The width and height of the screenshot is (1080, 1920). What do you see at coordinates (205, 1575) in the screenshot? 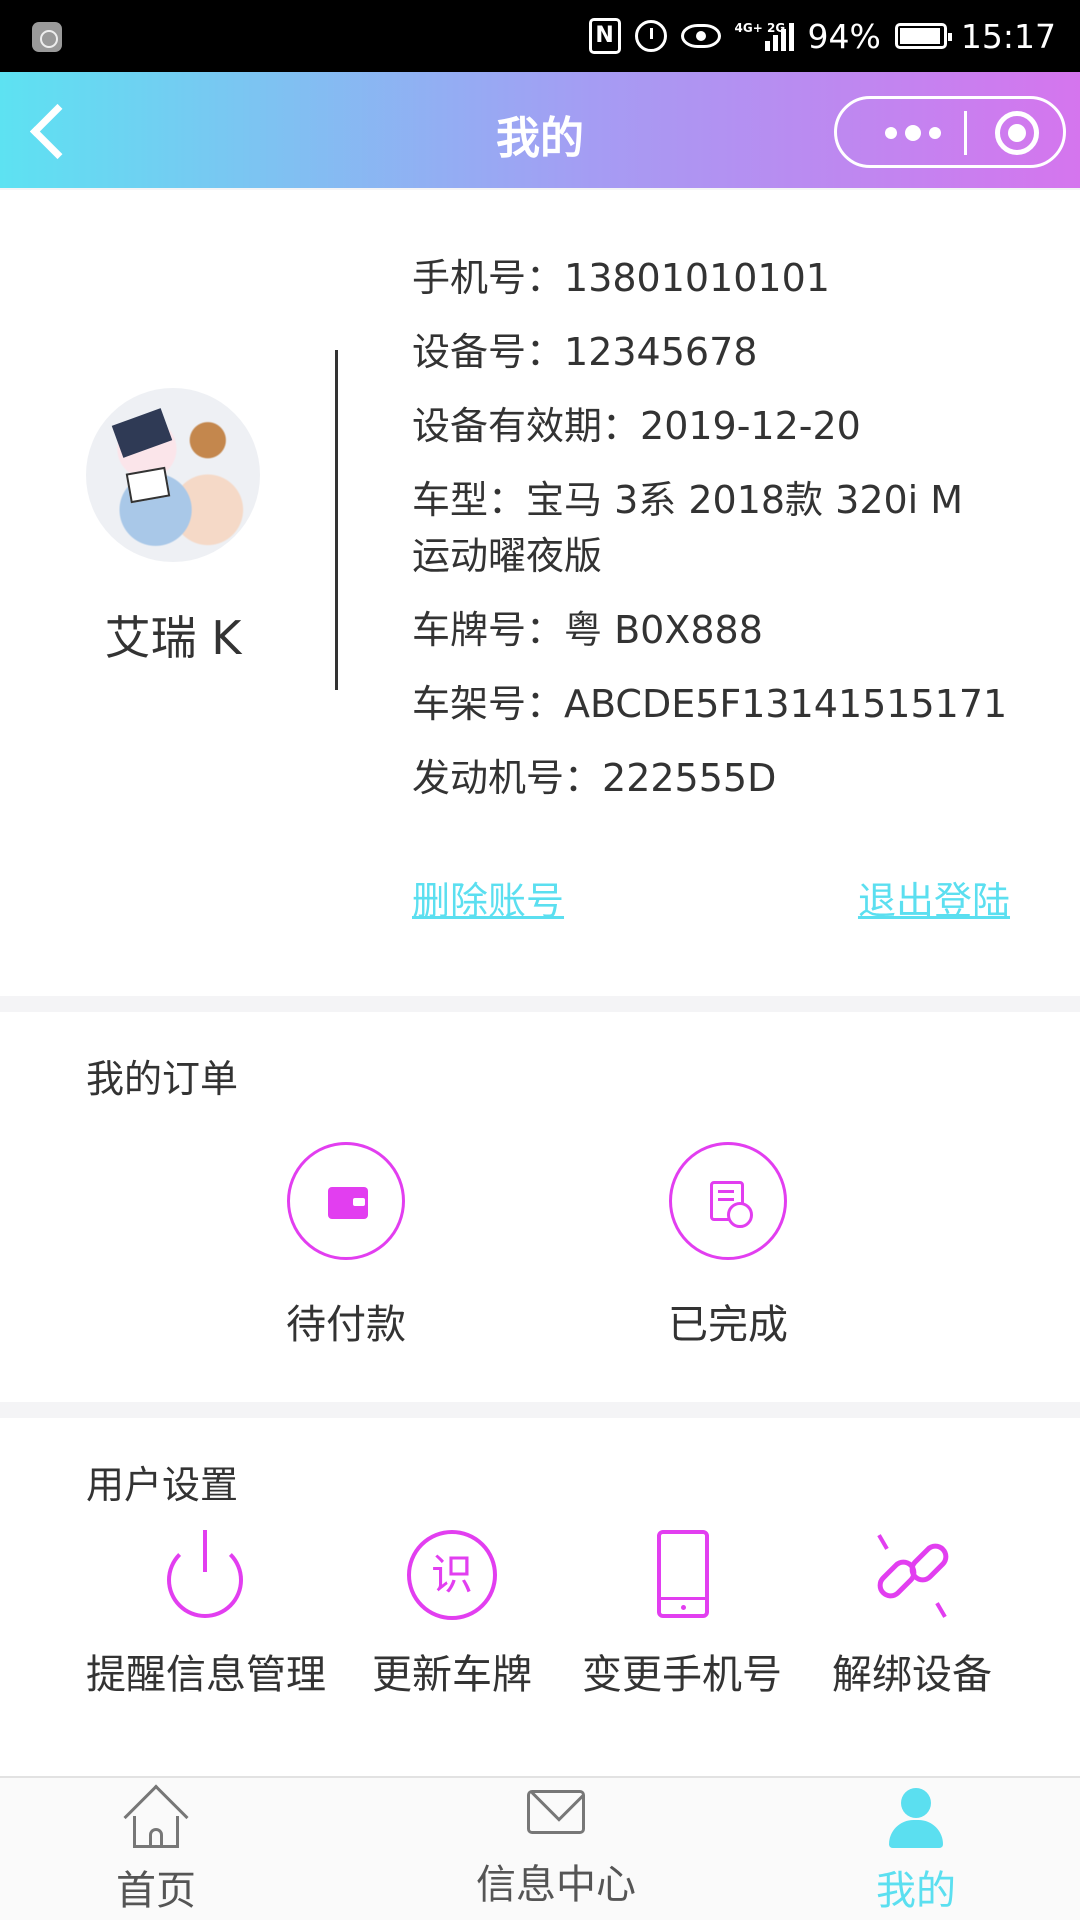
I see `power-icon` at bounding box center [205, 1575].